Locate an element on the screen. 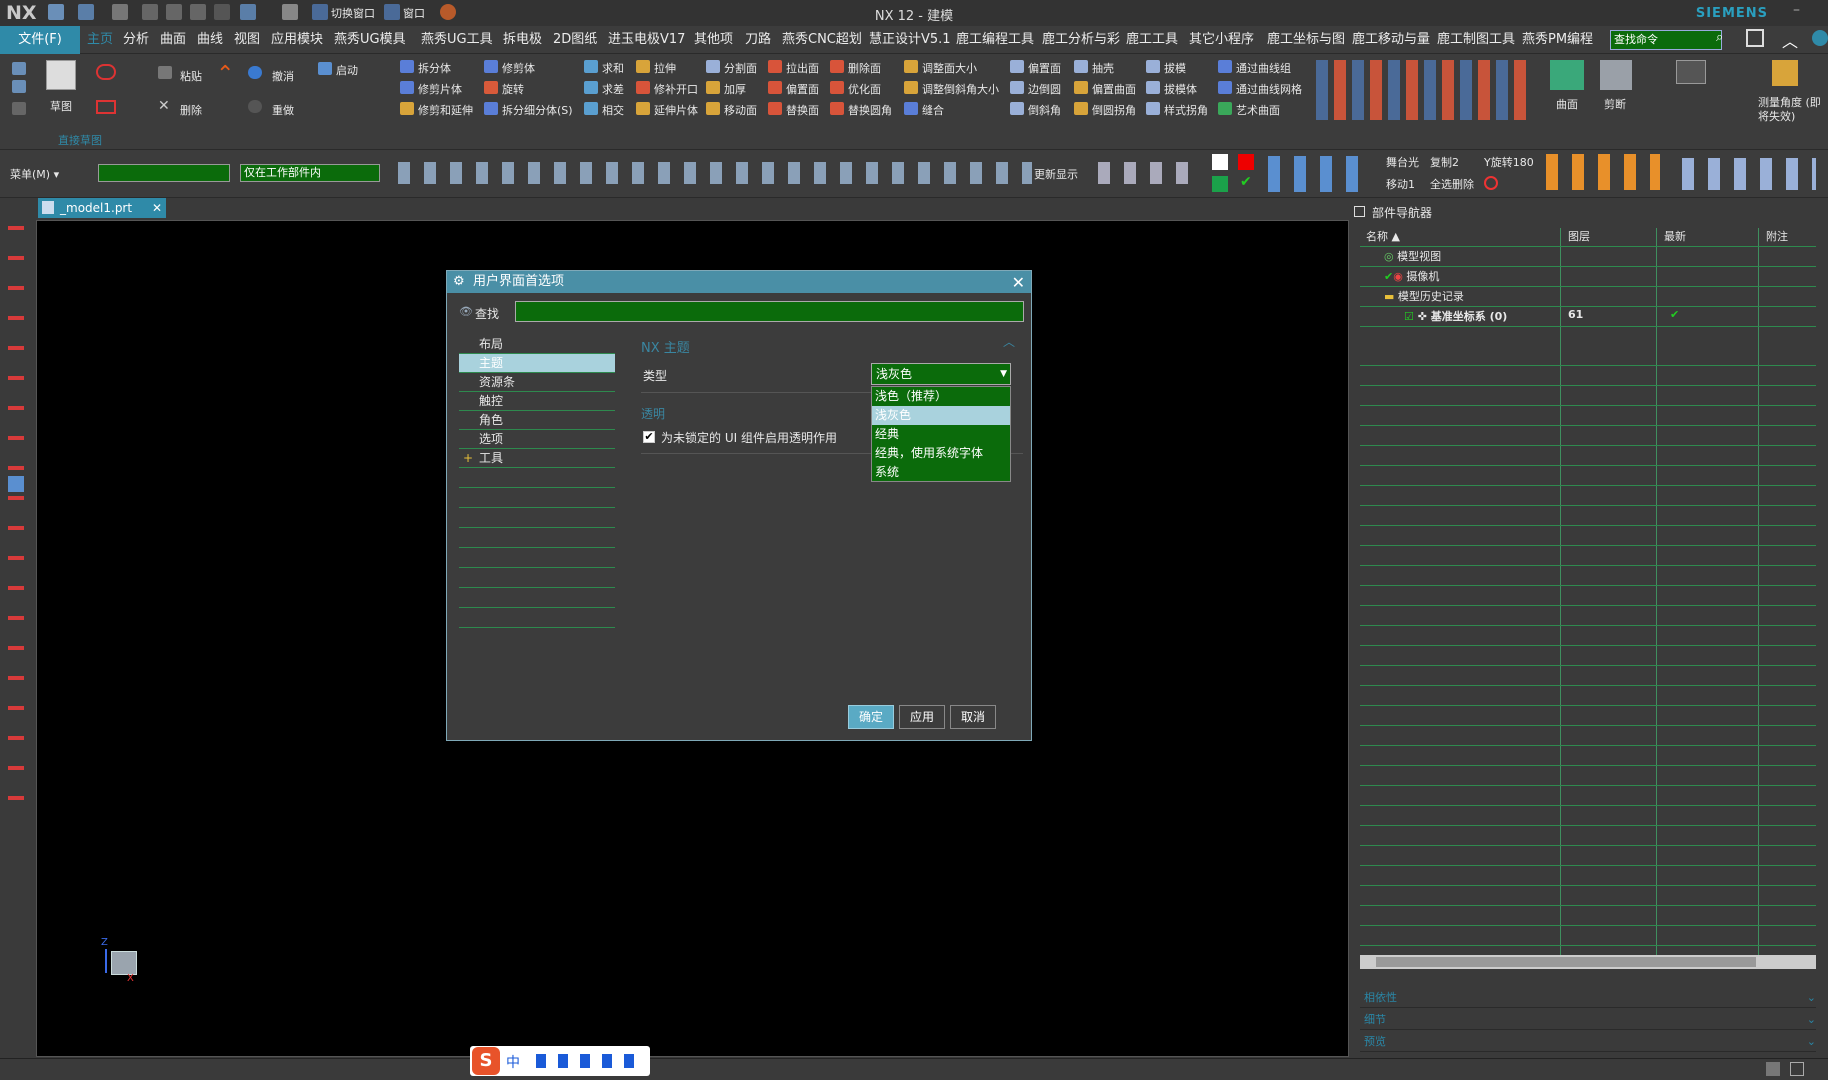 Image resolution: width=1828 pixels, height=1080 pixels. option-classic-system-font: 经典，使用系统字体 is located at coordinates (941, 453).